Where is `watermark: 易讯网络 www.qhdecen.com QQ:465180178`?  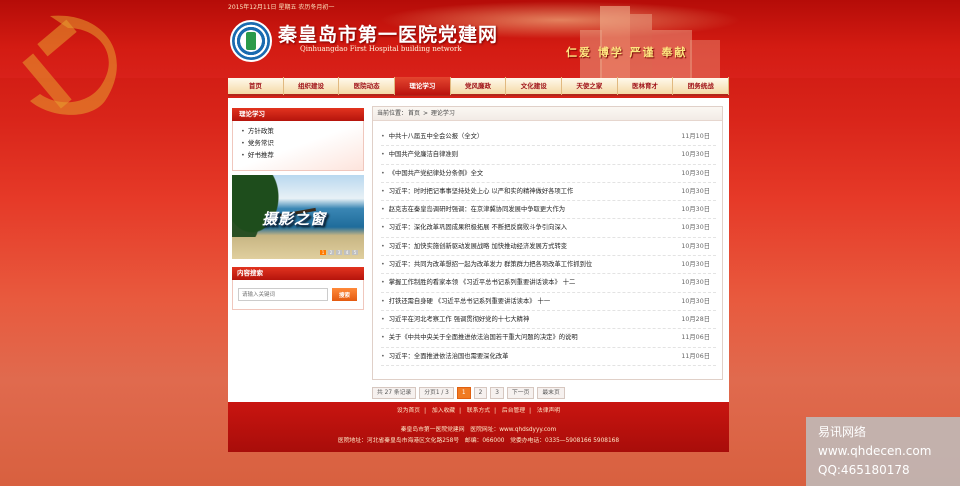
watermark: 易讯网络 www.qhdecen.com QQ:465180178 is located at coordinates (883, 451).